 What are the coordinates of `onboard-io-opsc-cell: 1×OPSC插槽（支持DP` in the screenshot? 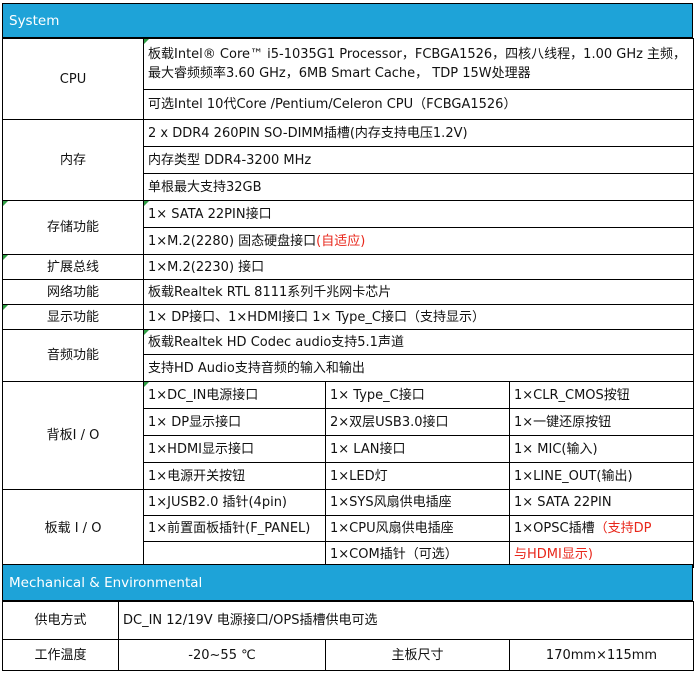 It's located at (601, 528).